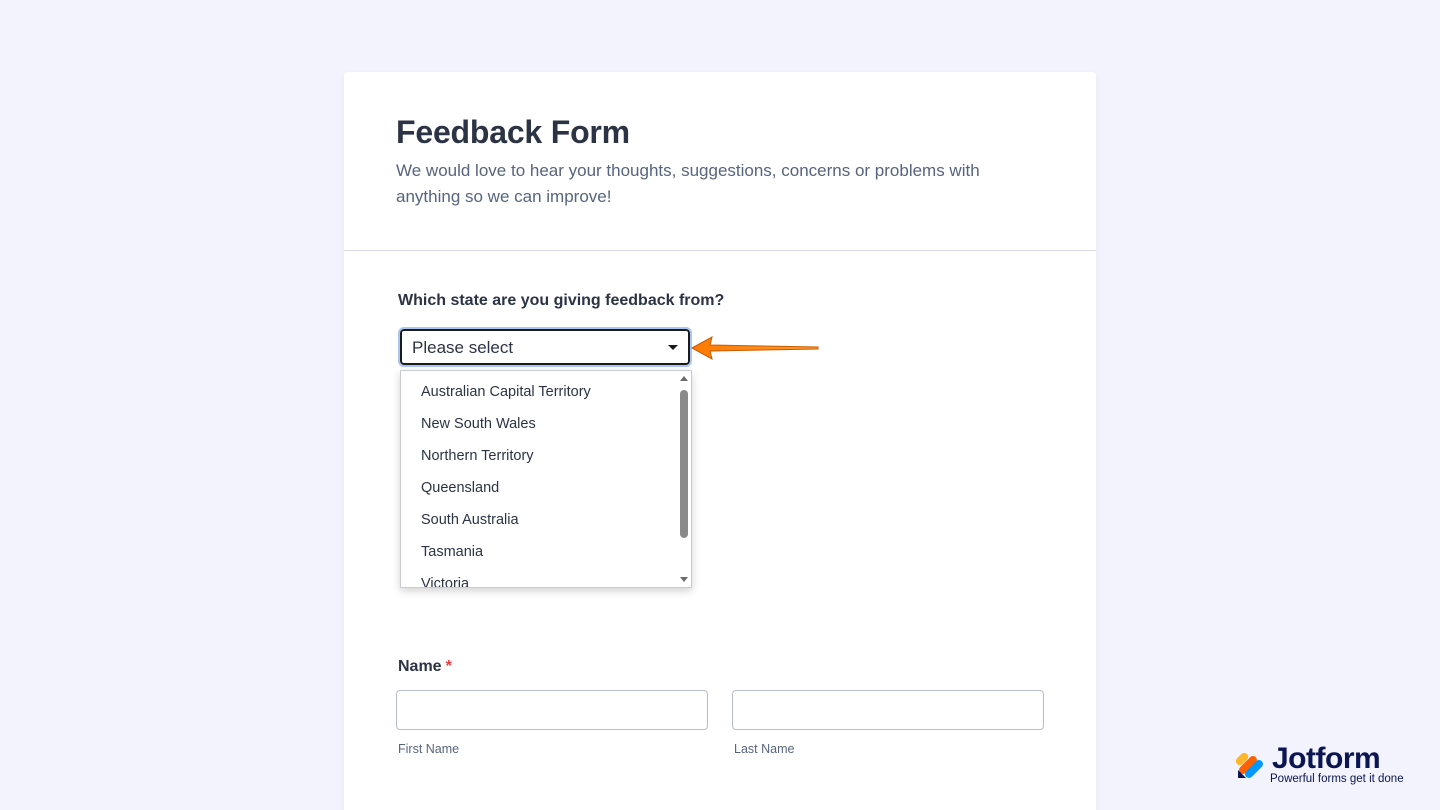 This screenshot has height=810, width=1440. What do you see at coordinates (506, 392) in the screenshot?
I see `dropdown-option: Australian Capital Territory` at bounding box center [506, 392].